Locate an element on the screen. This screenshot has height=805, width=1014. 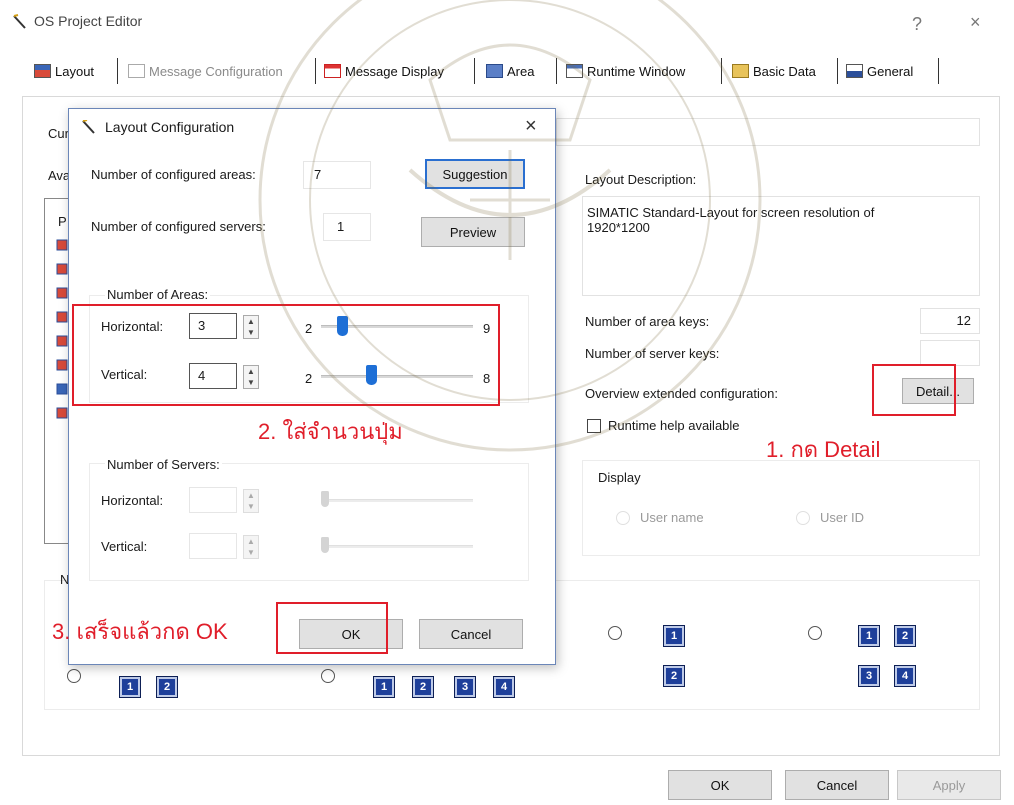
tab-basic-data-label: Basic Data is located at coordinates (784, 71).